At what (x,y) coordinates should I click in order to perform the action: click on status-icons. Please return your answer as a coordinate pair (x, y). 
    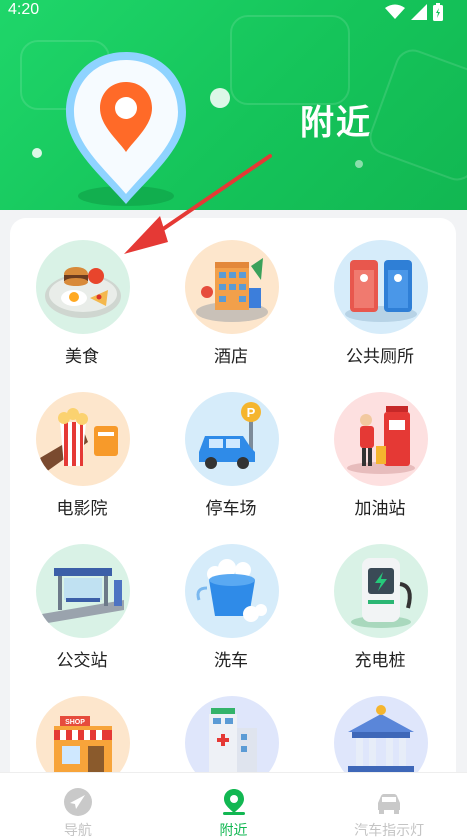
    Looking at the image, I should click on (414, 12).